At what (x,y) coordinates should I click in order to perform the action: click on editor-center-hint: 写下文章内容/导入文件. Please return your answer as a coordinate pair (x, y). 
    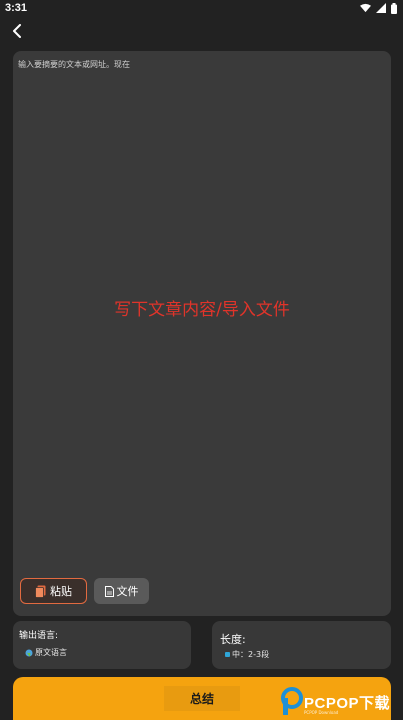
    Looking at the image, I should click on (202, 310).